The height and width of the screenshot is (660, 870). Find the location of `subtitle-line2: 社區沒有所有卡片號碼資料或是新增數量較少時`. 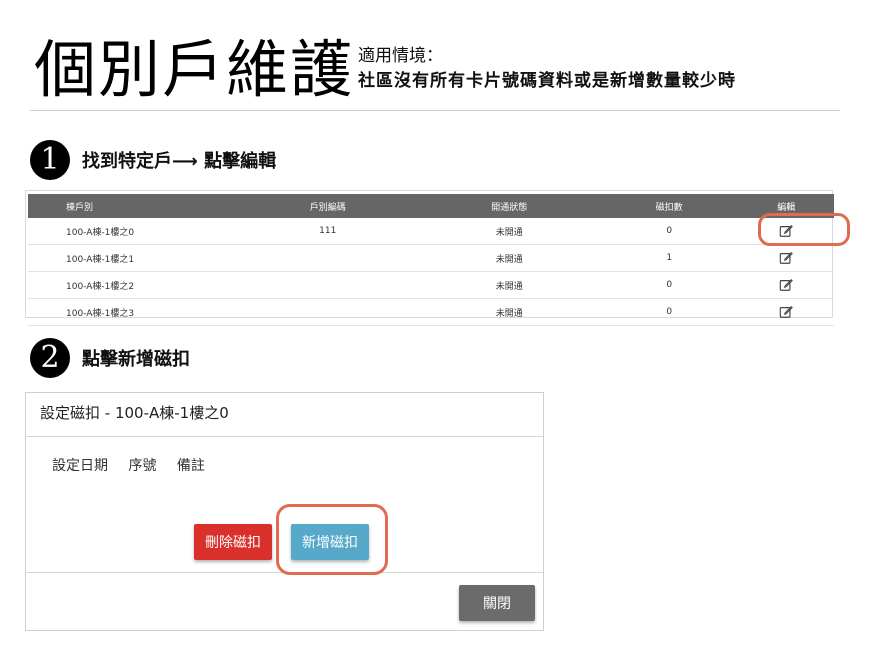

subtitle-line2: 社區沒有所有卡片號碼資料或是新增數量較少時 is located at coordinates (547, 81).